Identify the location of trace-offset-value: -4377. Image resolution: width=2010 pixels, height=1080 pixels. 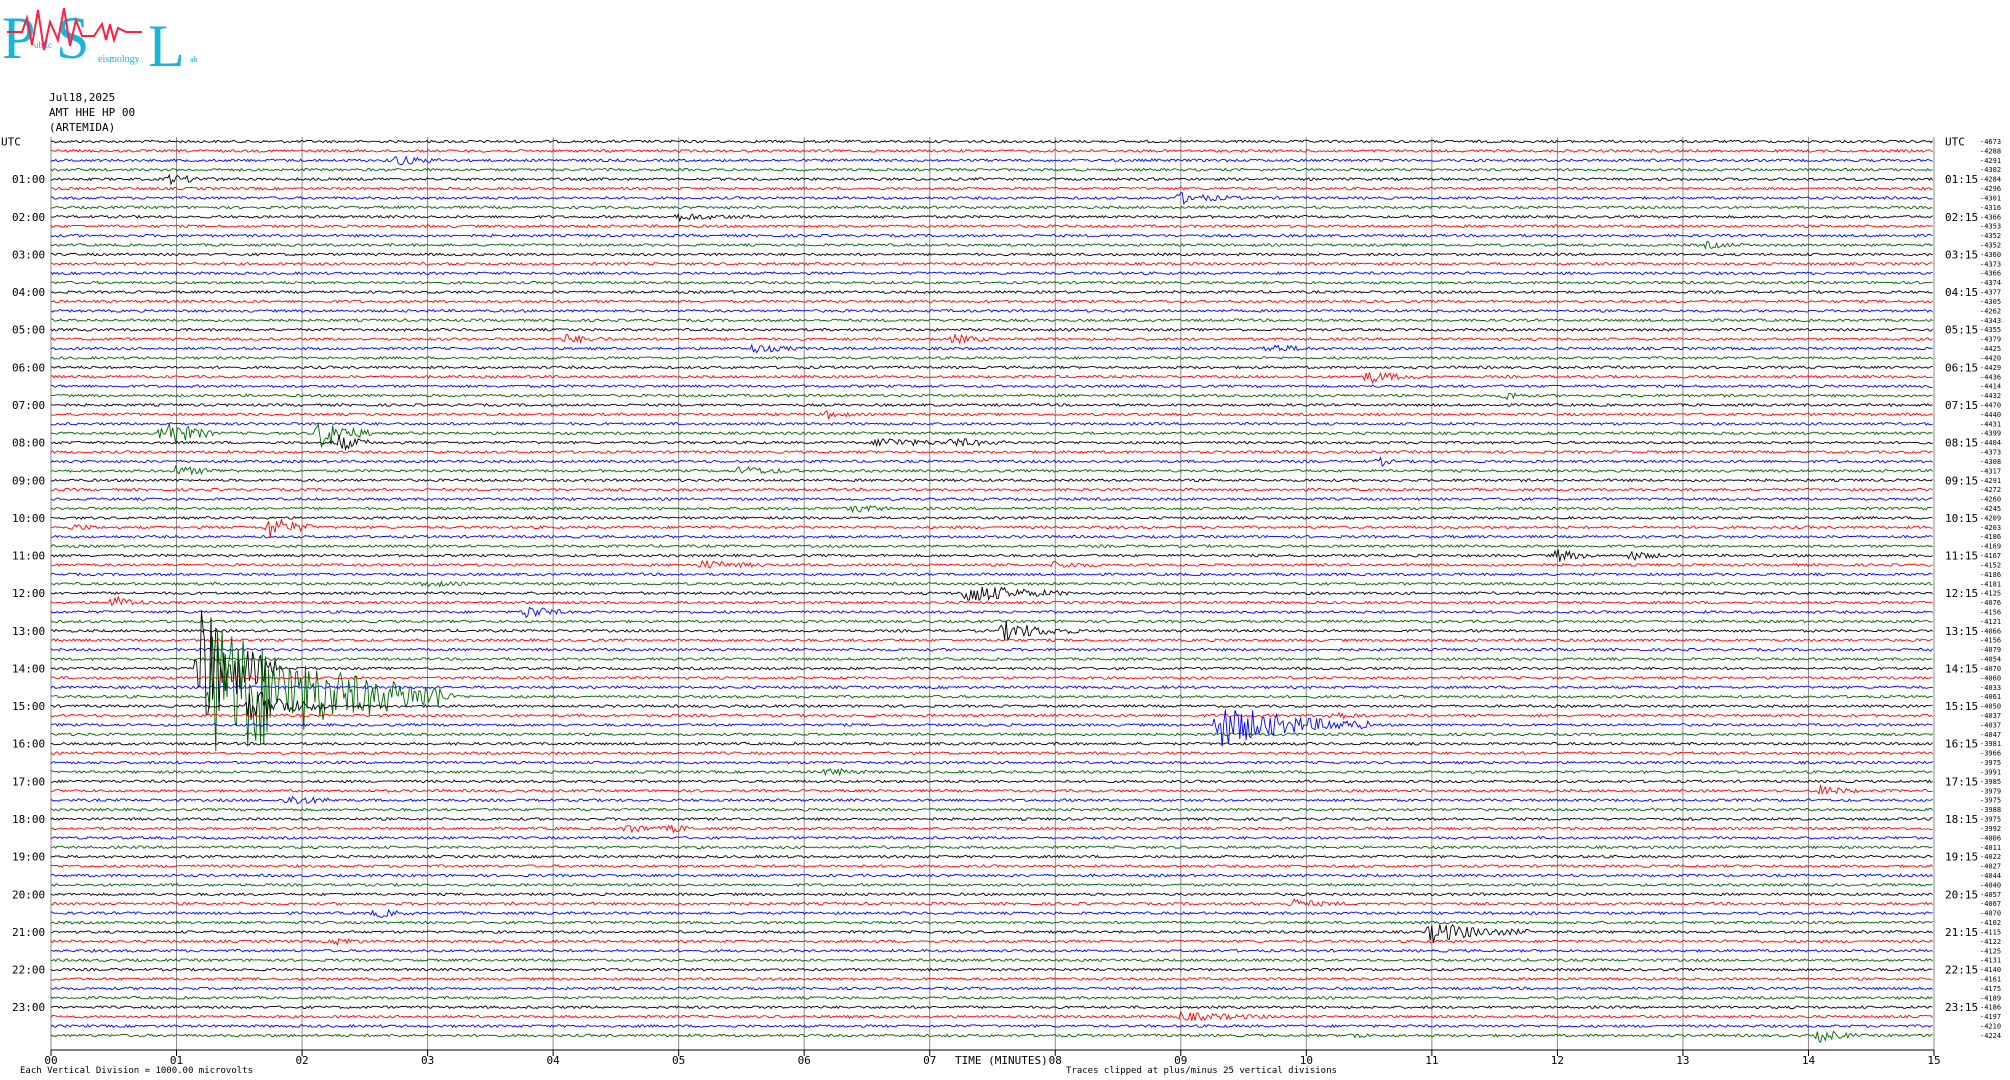
(1990, 293).